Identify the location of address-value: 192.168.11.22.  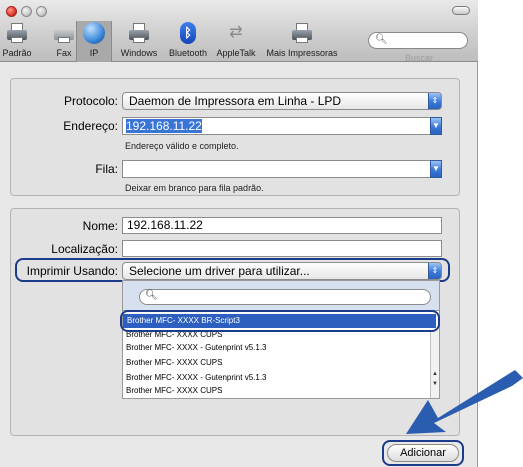
(164, 126).